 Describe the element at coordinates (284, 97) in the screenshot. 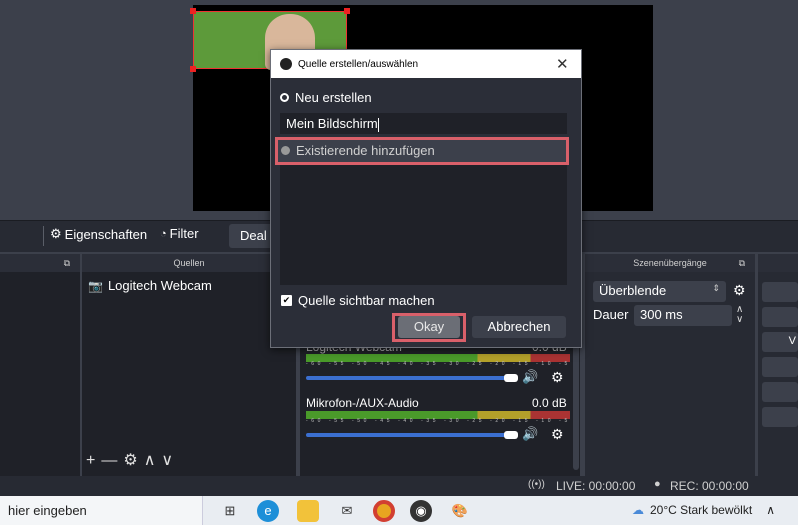

I see `radio-icon` at that location.